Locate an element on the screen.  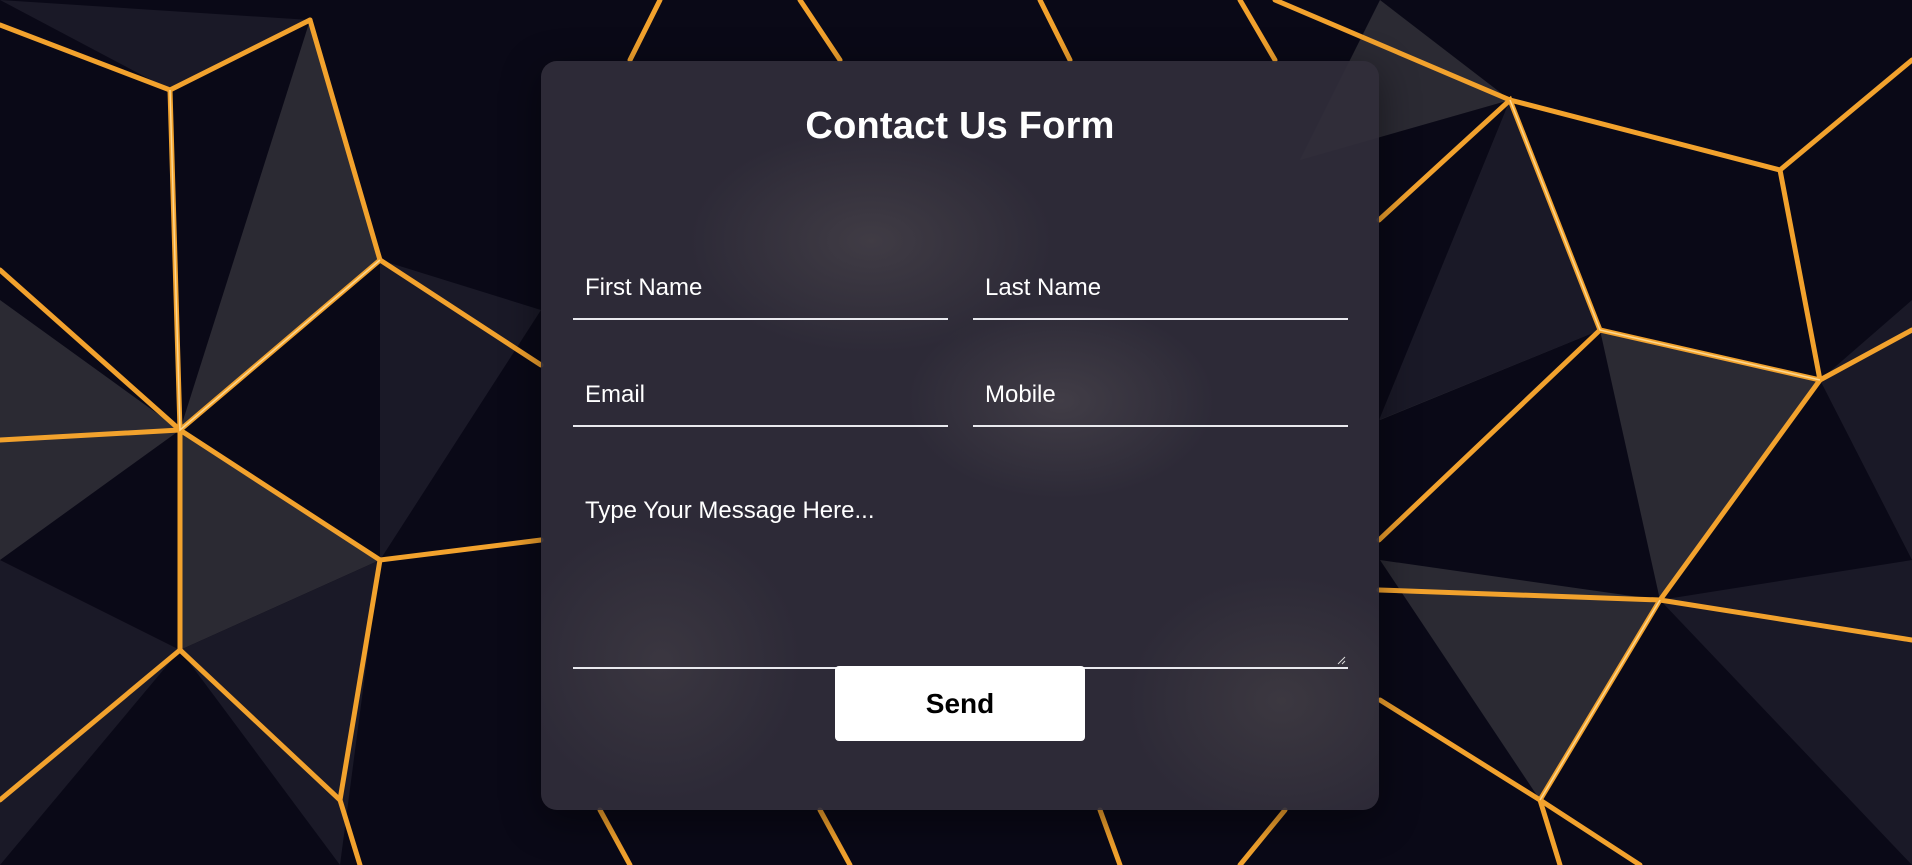
email-input is located at coordinates (760, 395).